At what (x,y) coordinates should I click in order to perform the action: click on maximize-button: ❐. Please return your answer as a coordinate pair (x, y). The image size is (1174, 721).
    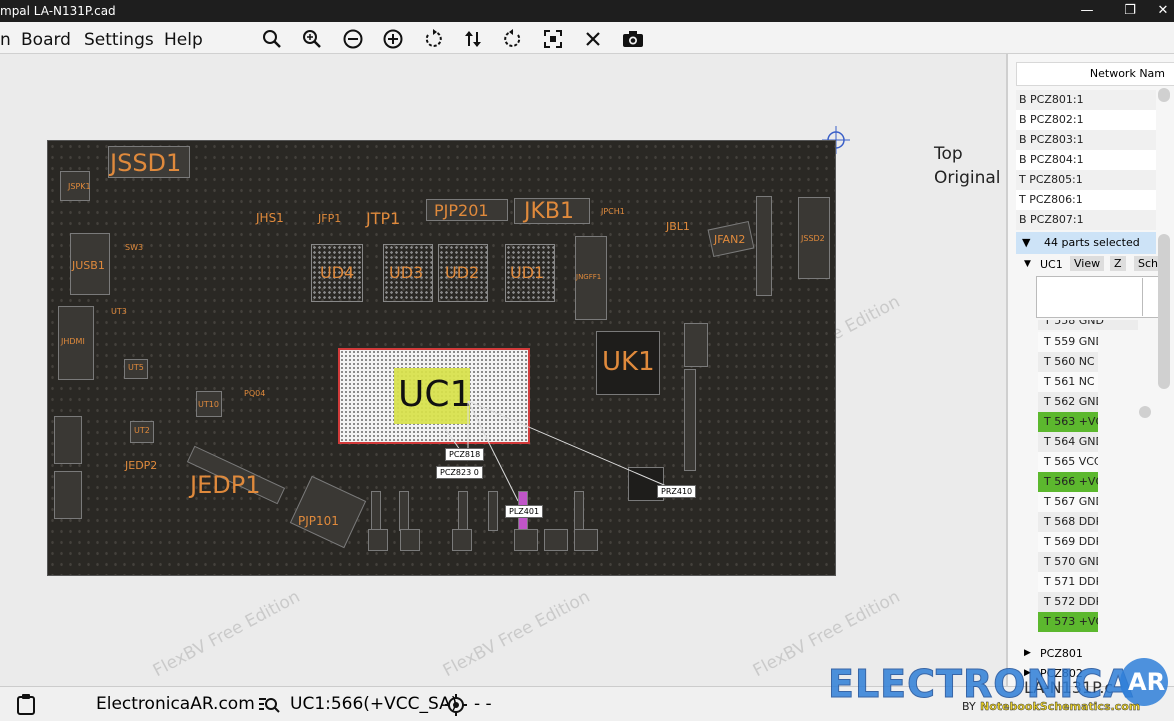
    Looking at the image, I should click on (1130, 11).